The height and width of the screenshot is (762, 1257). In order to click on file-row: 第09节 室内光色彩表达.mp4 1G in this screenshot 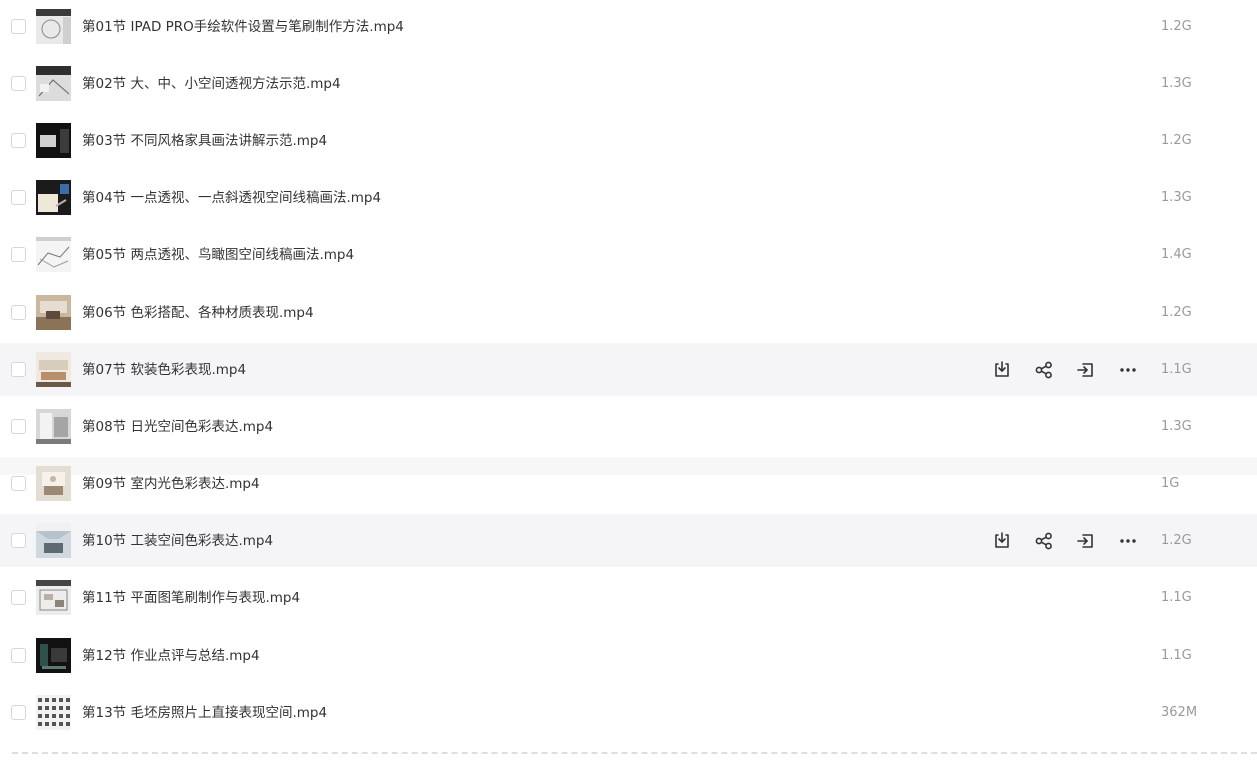, I will do `click(628, 483)`.